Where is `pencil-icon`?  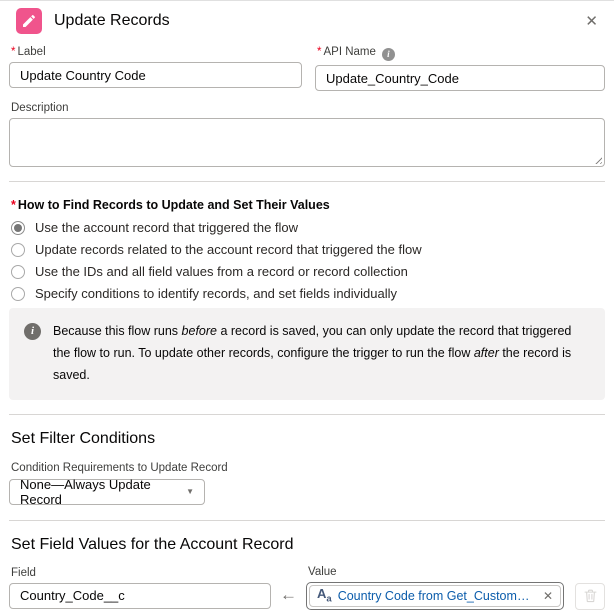 pencil-icon is located at coordinates (29, 21).